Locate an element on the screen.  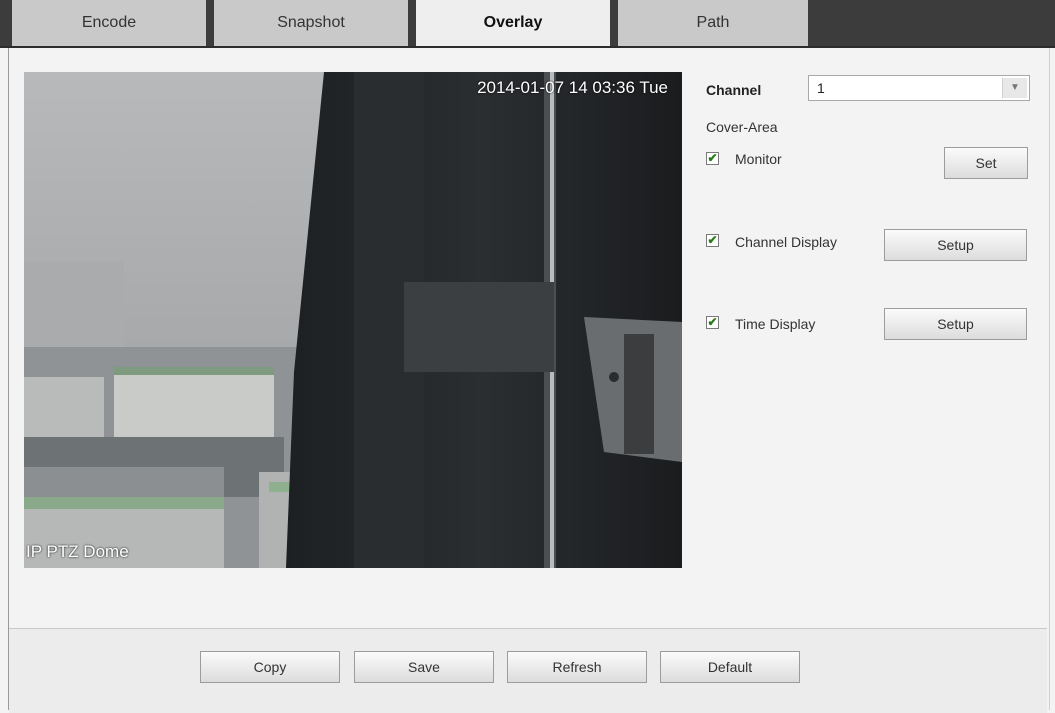
tab-snapshot-label: Snapshot is located at coordinates (311, 22).